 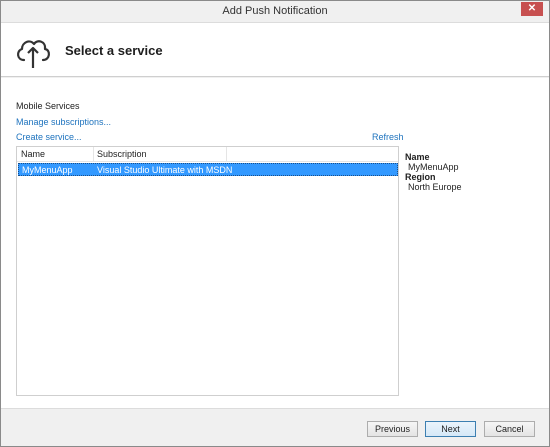 I want to click on next-button: Next, so click(x=450, y=429).